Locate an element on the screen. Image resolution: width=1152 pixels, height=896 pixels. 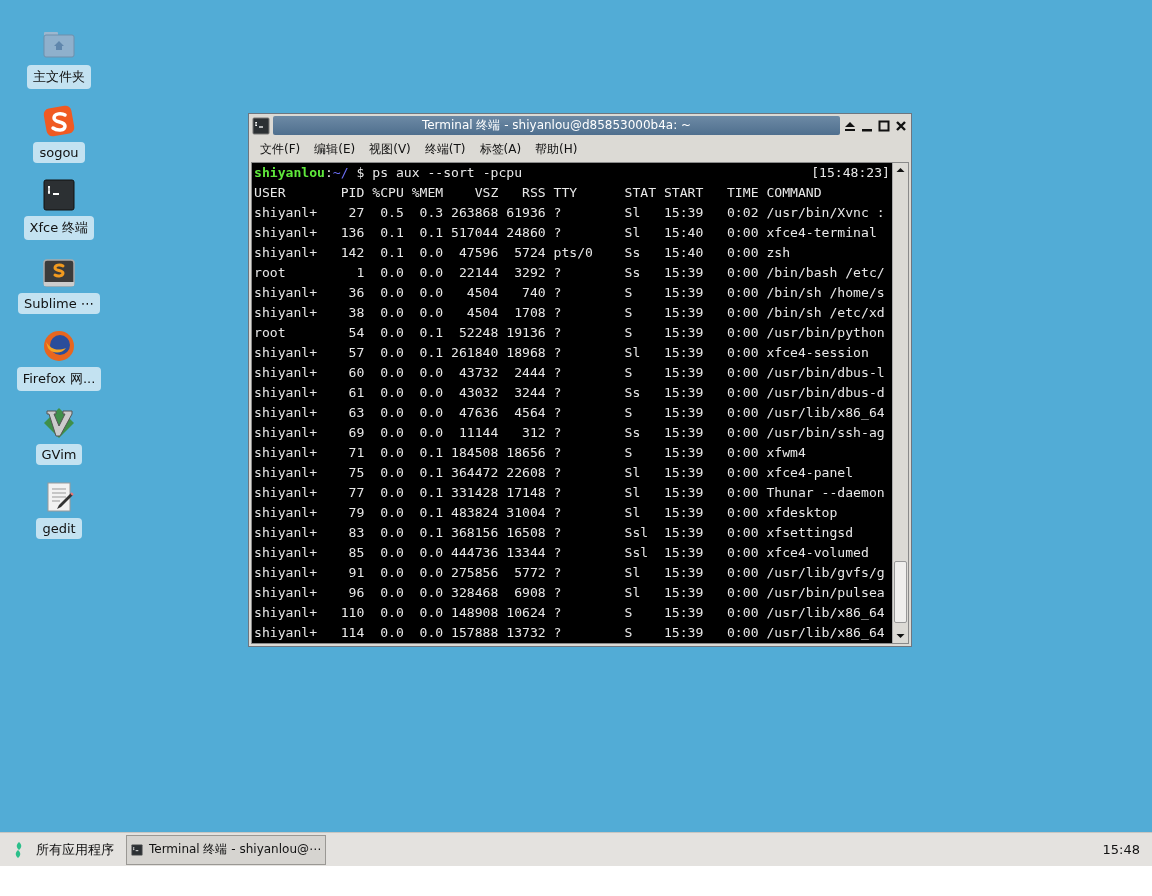
terminal-line: shiyanl+ 57 0.0 0.1 261840 18968 ? Sl 15:39 0:00 xfce4-session is located at coordinates (562, 353).